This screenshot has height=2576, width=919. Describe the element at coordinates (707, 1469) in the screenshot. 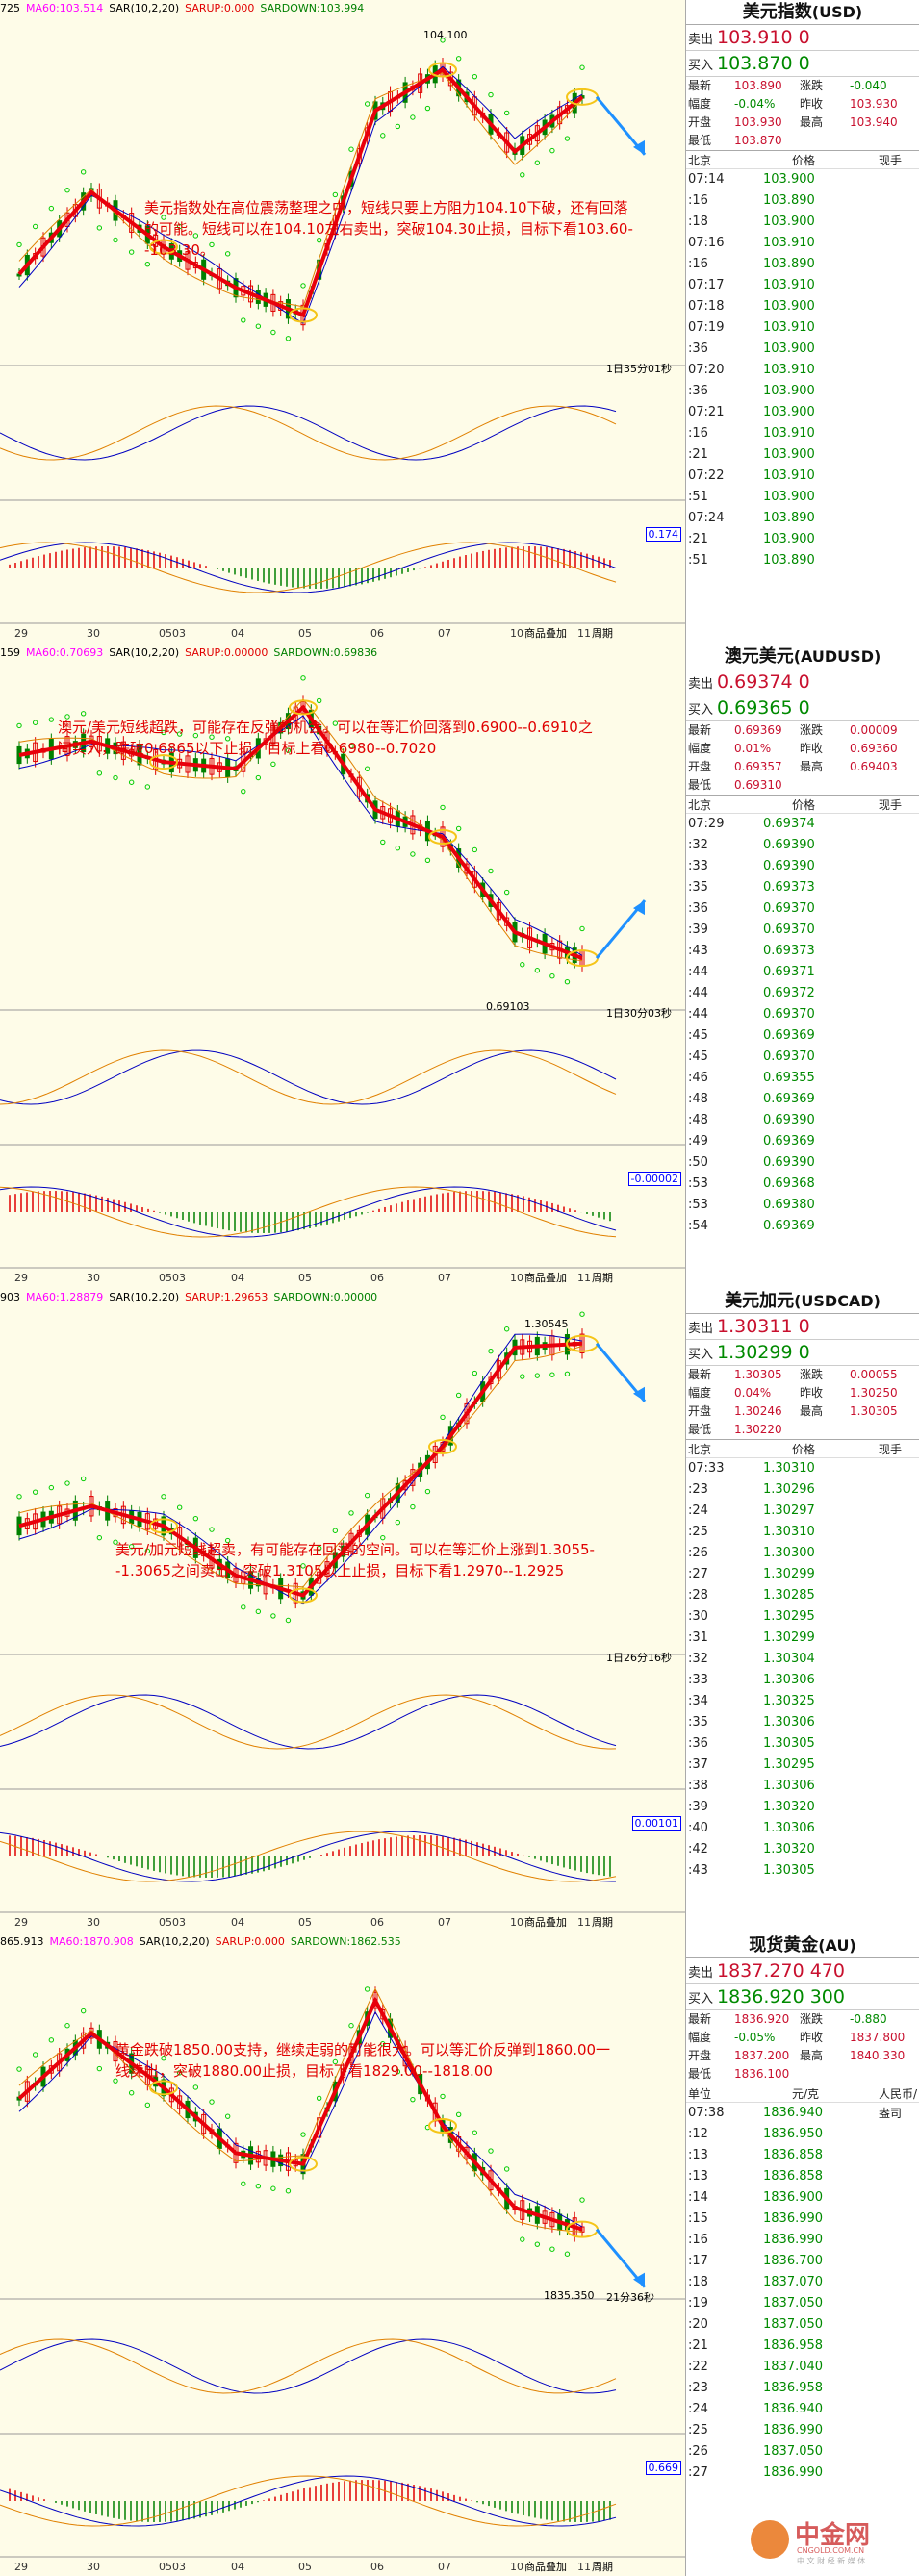

I see `tick-time: 07:33` at that location.